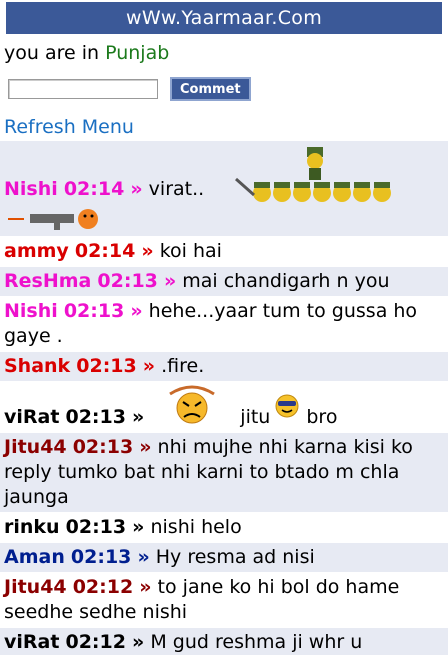  What do you see at coordinates (137, 53) in the screenshot?
I see `location-city: Punjab` at bounding box center [137, 53].